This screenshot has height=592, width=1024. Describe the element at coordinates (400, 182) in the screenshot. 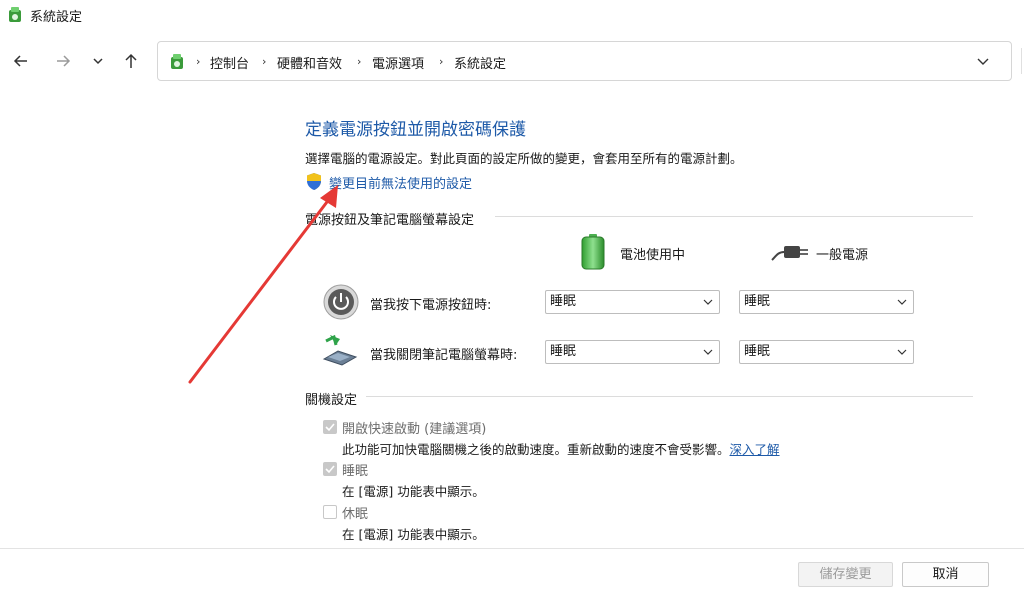

I see `change-unavailable-settings-link: 變更目前無法使用的設定` at that location.